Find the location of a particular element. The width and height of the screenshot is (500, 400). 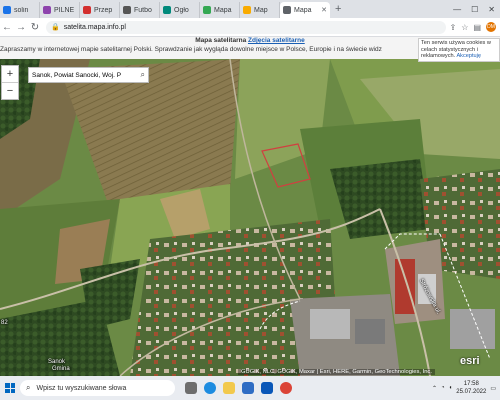

windows-logo-icon is located at coordinates (10, 388).